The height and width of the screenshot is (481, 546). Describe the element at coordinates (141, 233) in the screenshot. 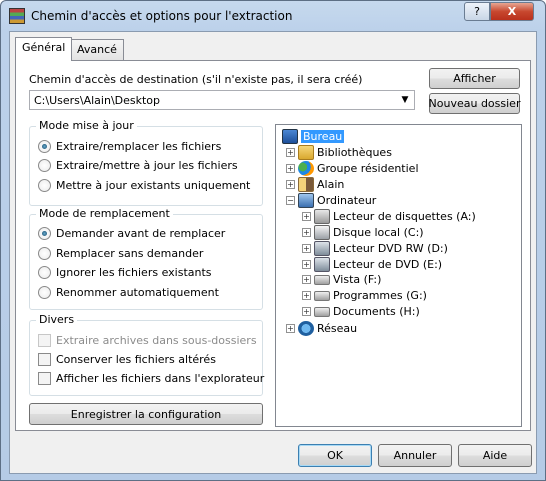

I see `overwrite-option-label: Demander avant de remplacer` at that location.